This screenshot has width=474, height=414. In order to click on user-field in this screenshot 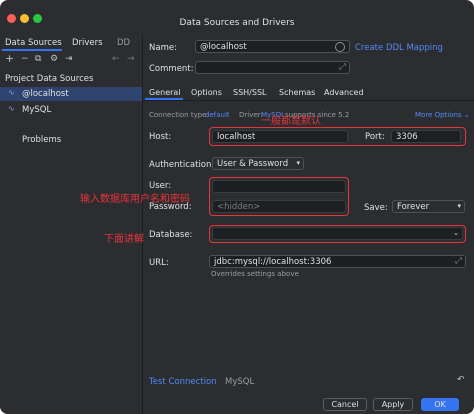, I will do `click(279, 186)`.